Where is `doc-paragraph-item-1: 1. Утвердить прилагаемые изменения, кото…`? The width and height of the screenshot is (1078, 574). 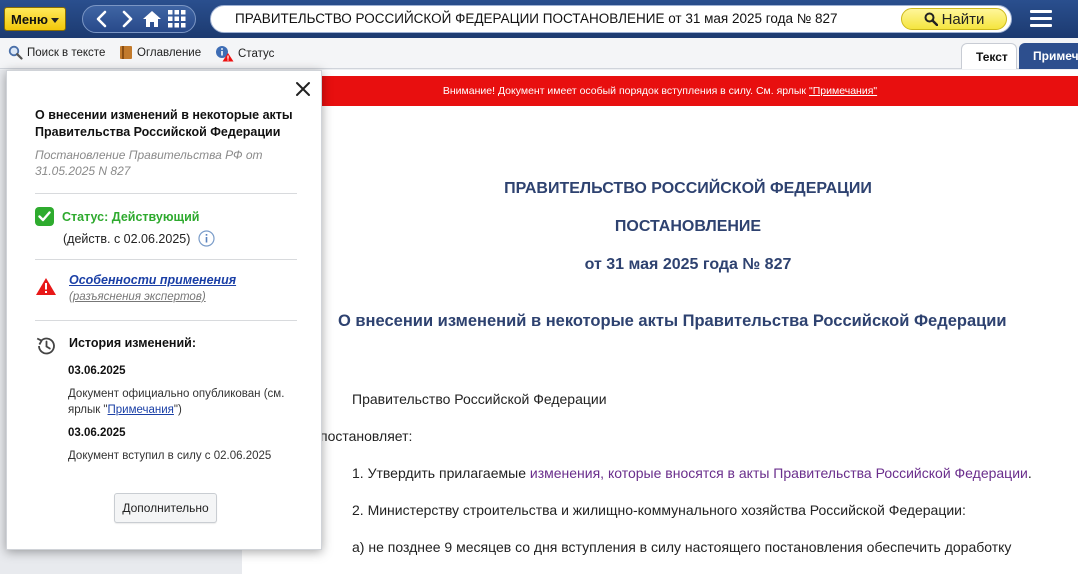
doc-paragraph-item-1: 1. Утвердить прилагаемые изменения, кото… is located at coordinates (692, 473).